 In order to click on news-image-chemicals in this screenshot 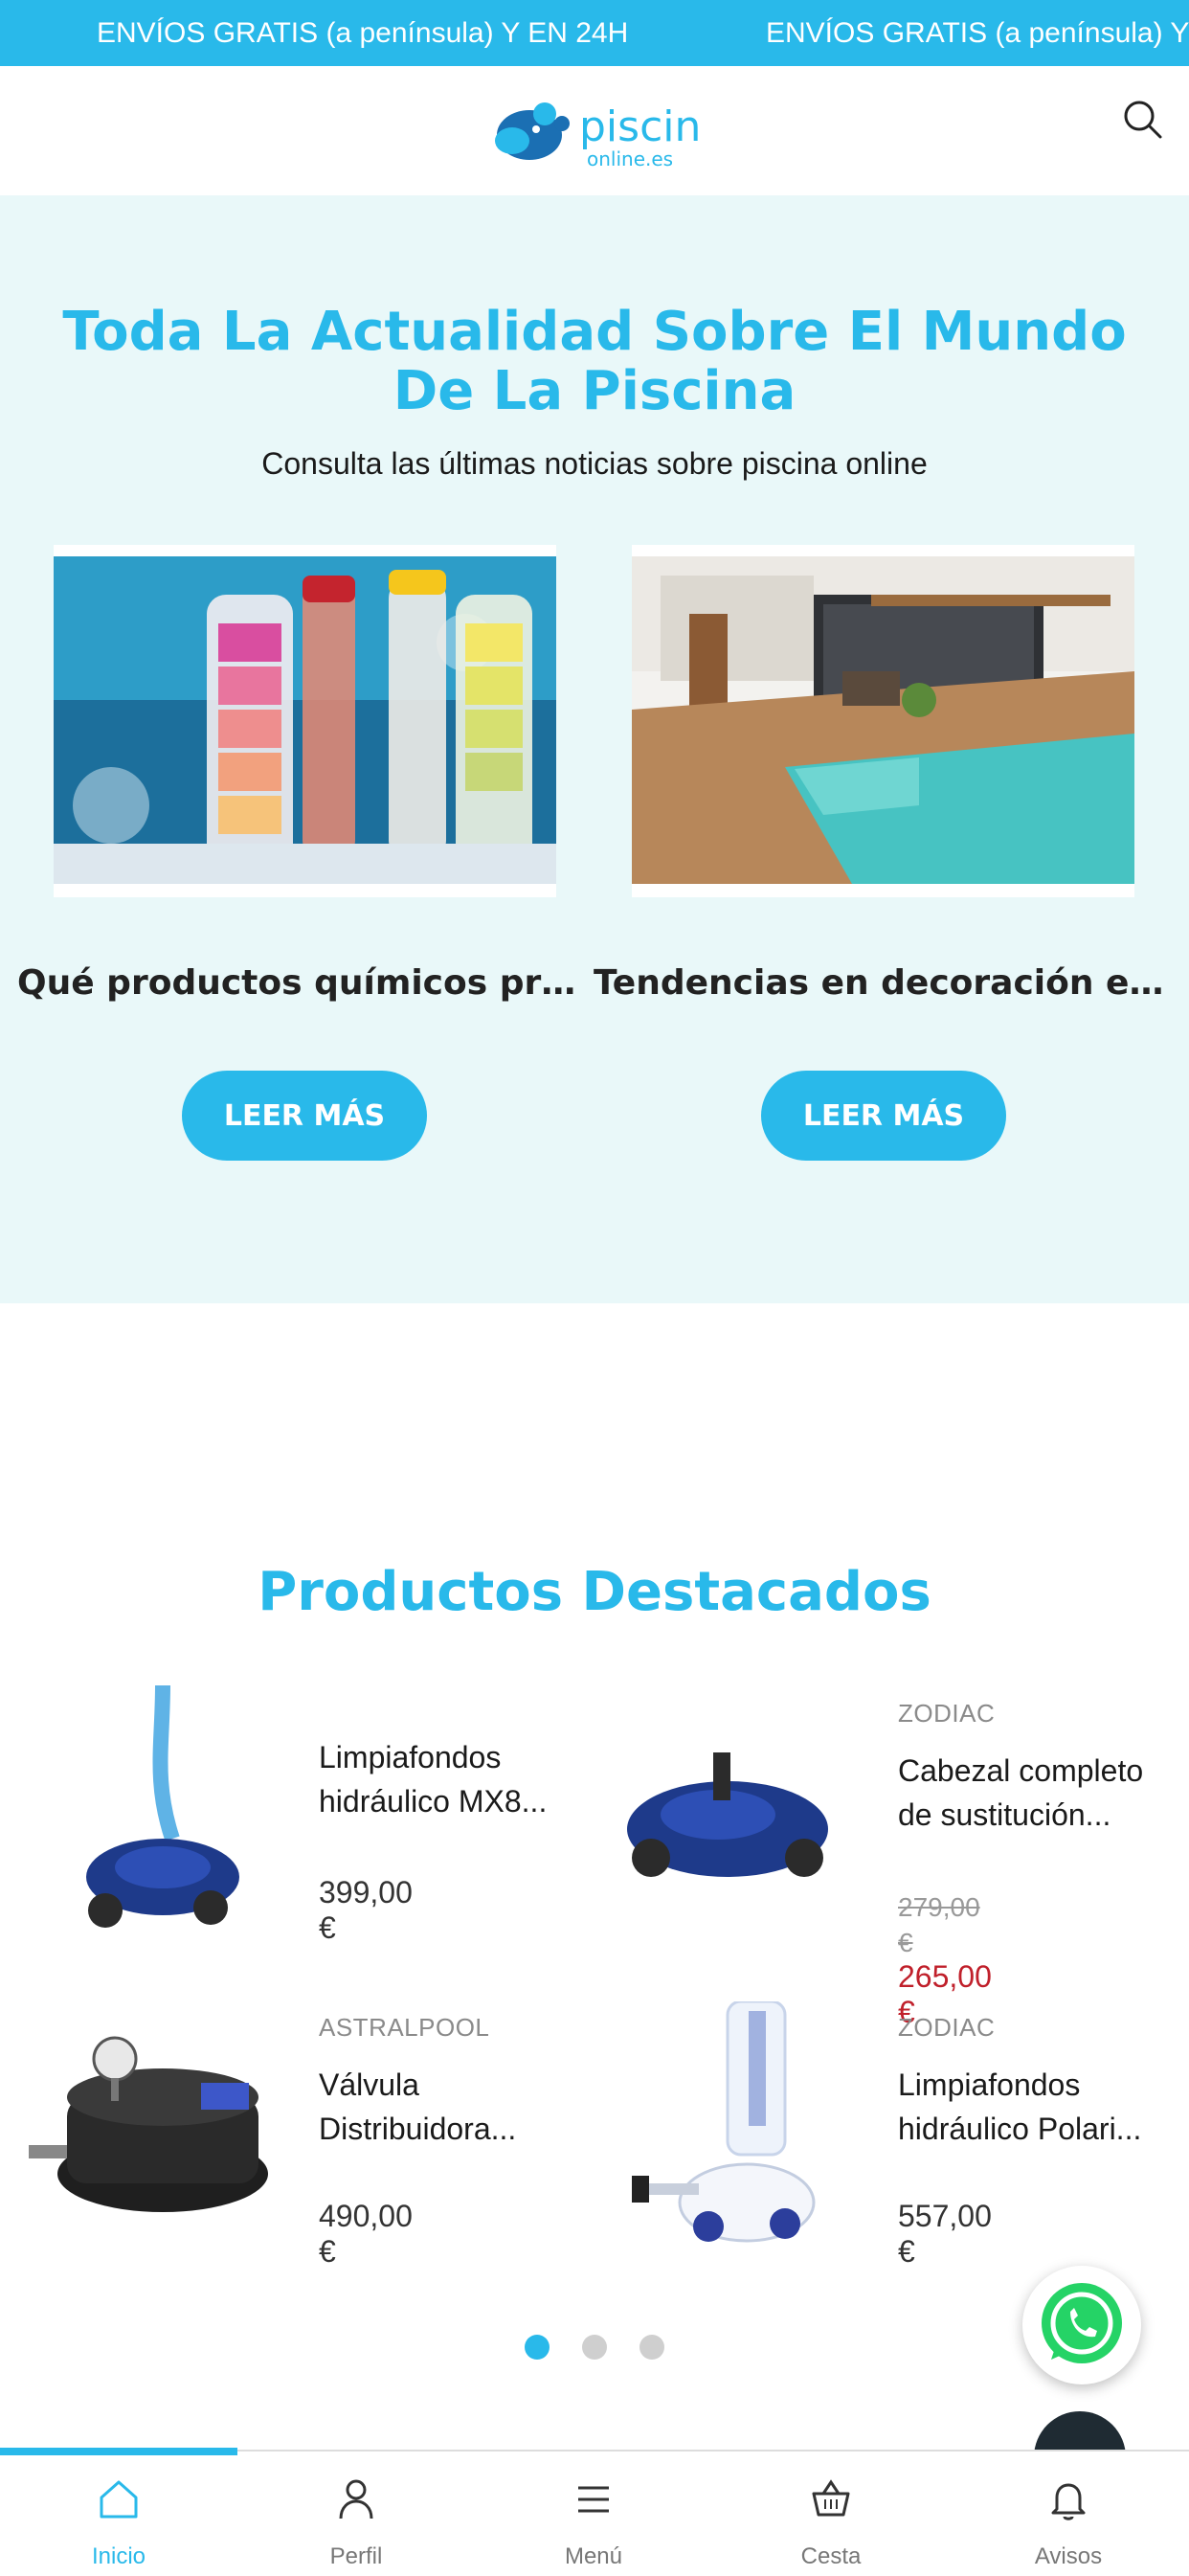, I will do `click(305, 721)`.